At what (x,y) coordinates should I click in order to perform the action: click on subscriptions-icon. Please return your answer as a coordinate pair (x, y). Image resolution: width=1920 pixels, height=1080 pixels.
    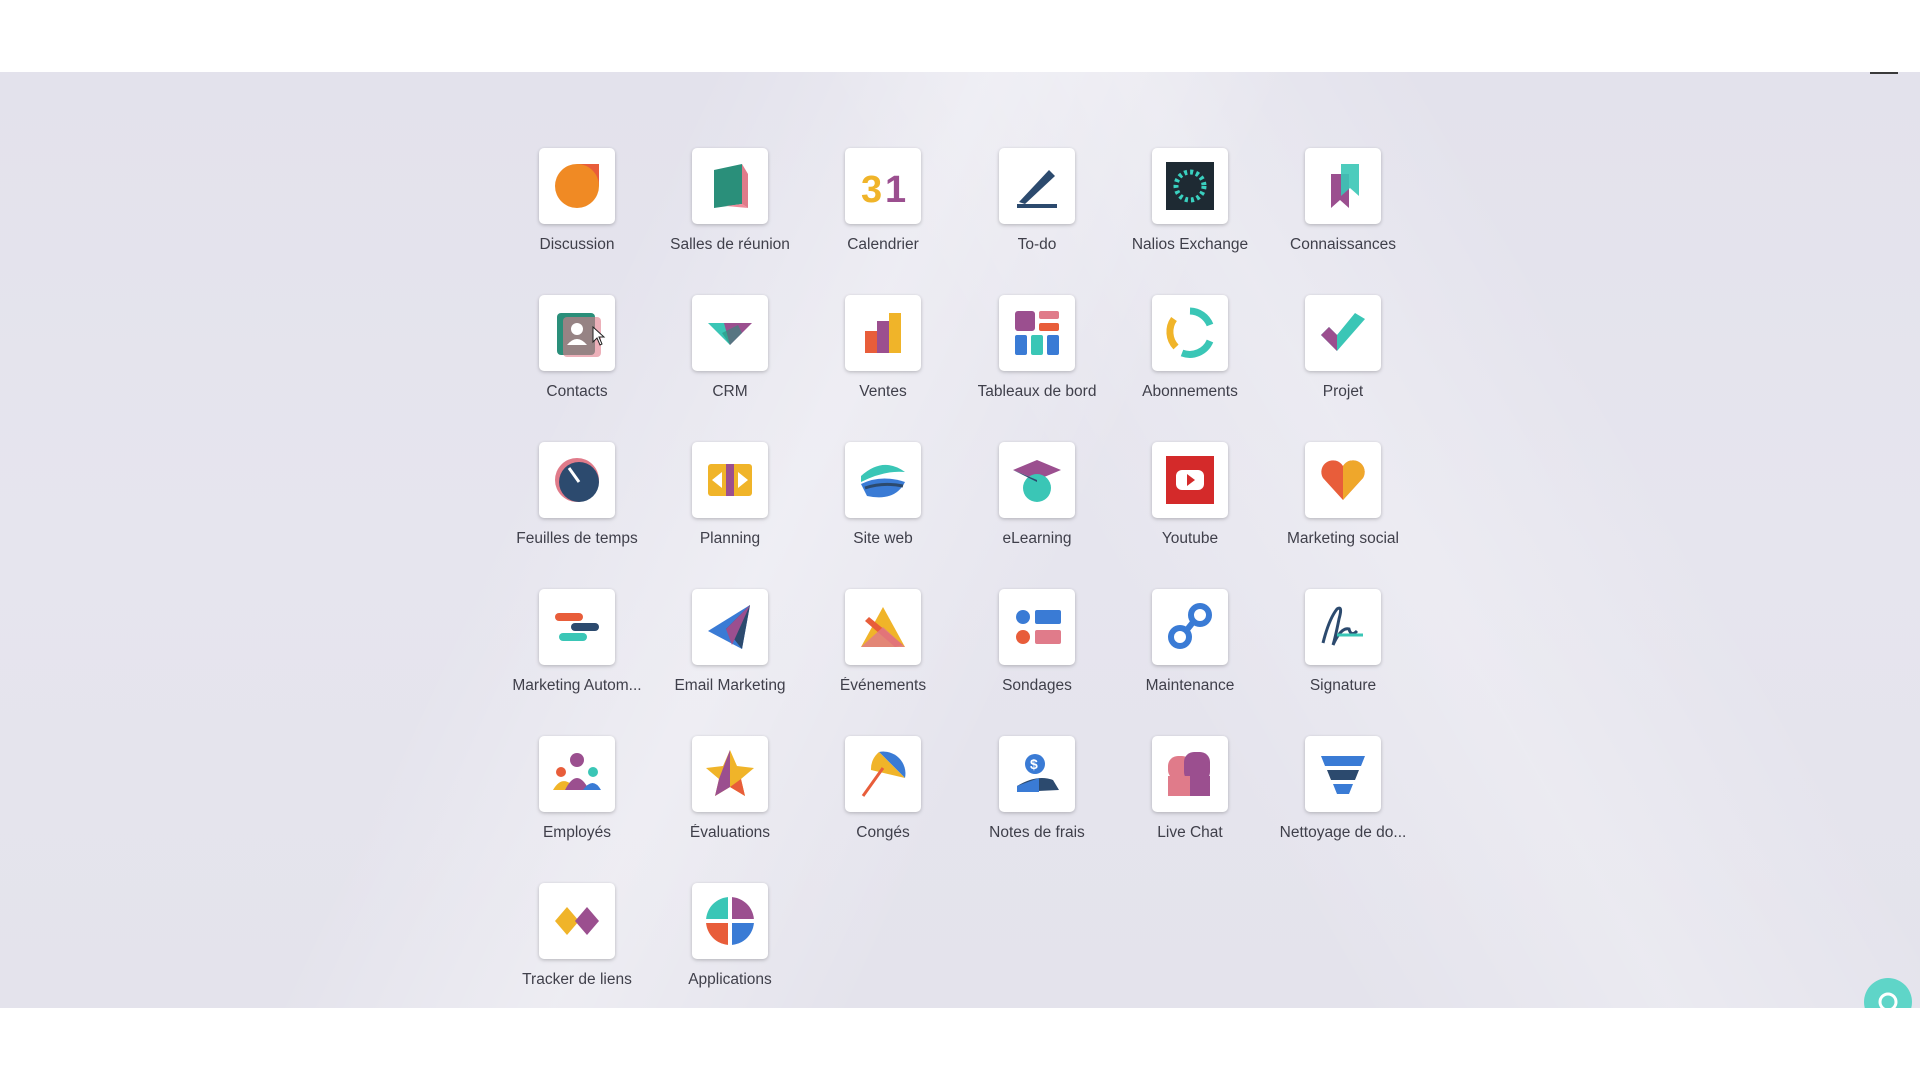
    Looking at the image, I should click on (1190, 333).